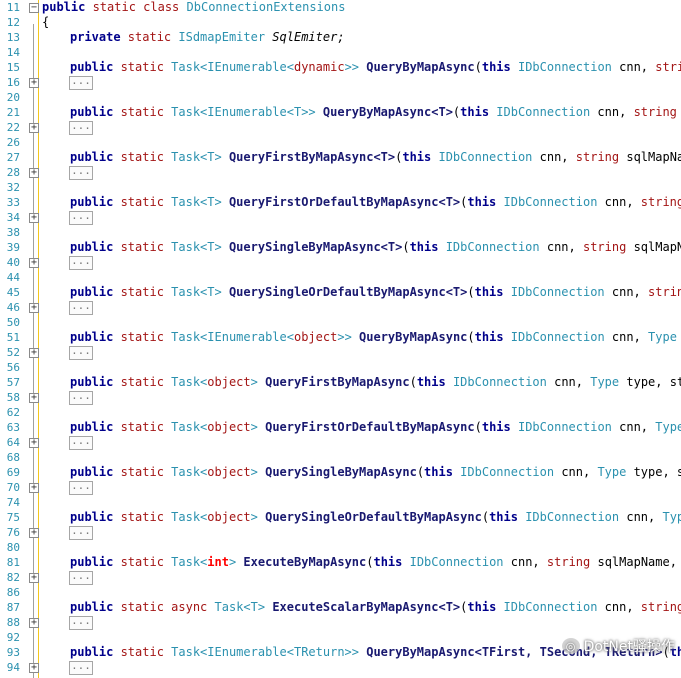 The height and width of the screenshot is (678, 681). Describe the element at coordinates (570, 646) in the screenshot. I see `wechat-icon: ◎` at that location.